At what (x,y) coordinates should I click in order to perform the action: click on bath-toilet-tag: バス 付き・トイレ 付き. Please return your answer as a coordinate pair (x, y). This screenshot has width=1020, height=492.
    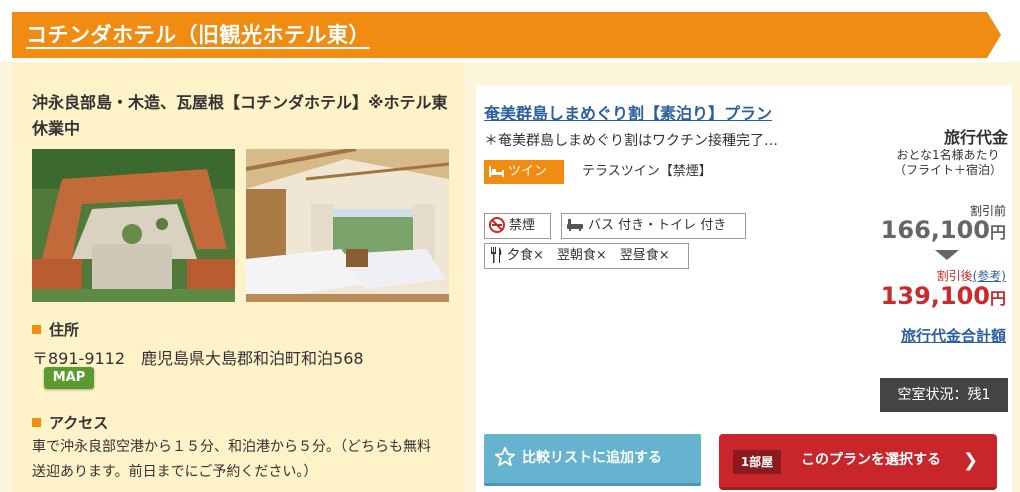
    Looking at the image, I should click on (653, 226).